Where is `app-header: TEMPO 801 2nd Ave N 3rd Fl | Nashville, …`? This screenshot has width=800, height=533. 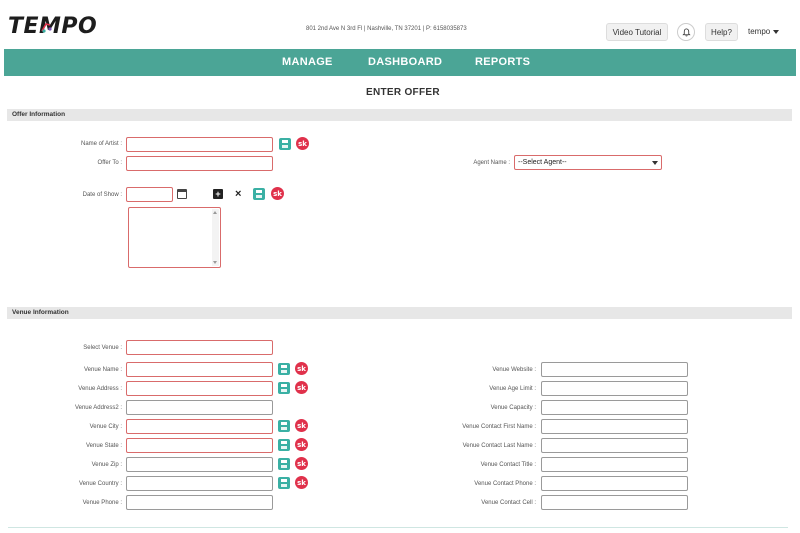
app-header: TEMPO 801 2nd Ave N 3rd Fl | Nashville, … is located at coordinates (400, 23).